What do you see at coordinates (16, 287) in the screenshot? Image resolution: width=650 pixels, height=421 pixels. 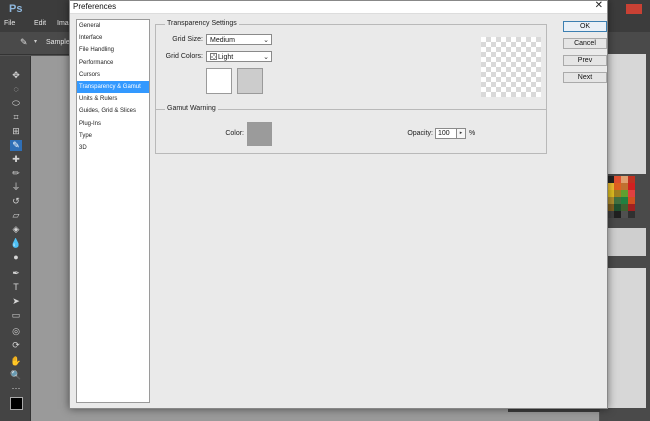 I see `type-tool-icon: T` at bounding box center [16, 287].